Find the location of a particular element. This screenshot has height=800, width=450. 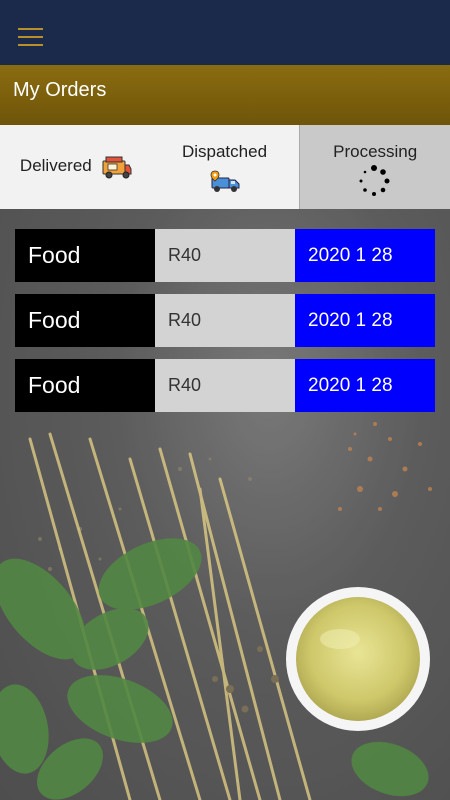

delivery-van-icon is located at coordinates (225, 181).